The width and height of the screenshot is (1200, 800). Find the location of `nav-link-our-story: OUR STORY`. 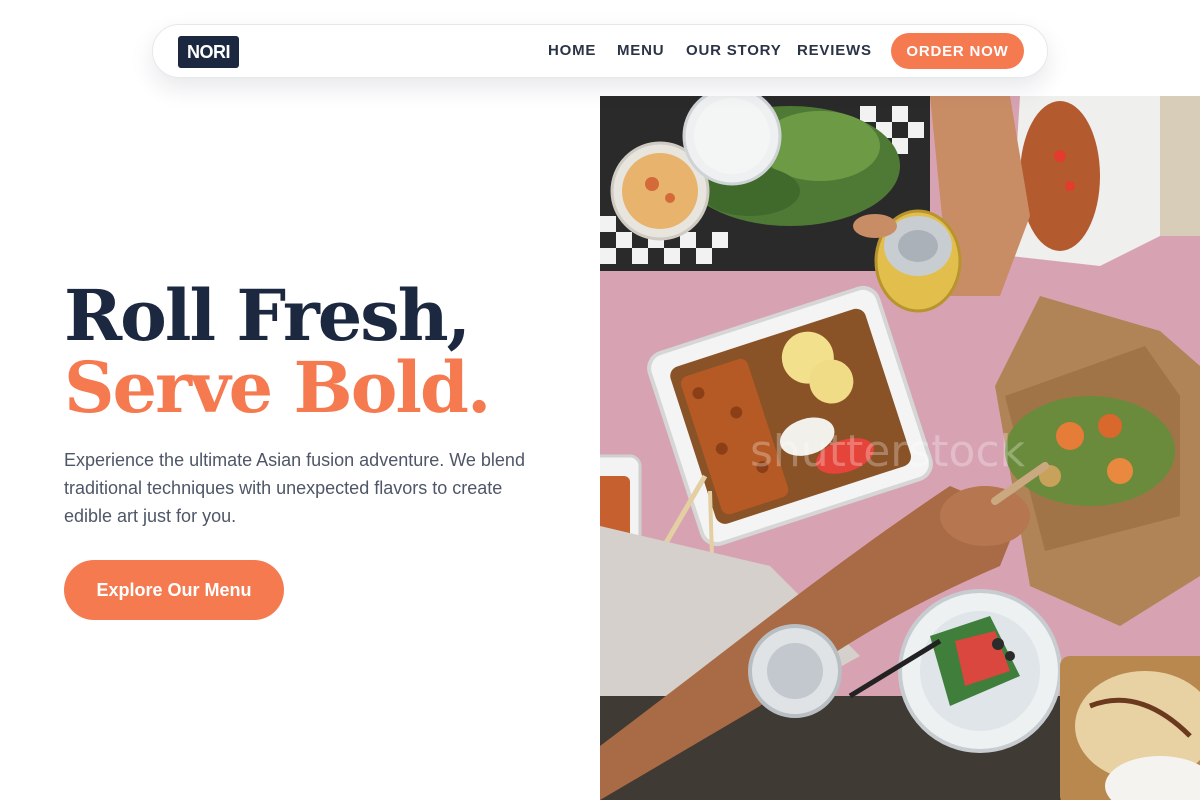

nav-link-our-story: OUR STORY is located at coordinates (734, 50).